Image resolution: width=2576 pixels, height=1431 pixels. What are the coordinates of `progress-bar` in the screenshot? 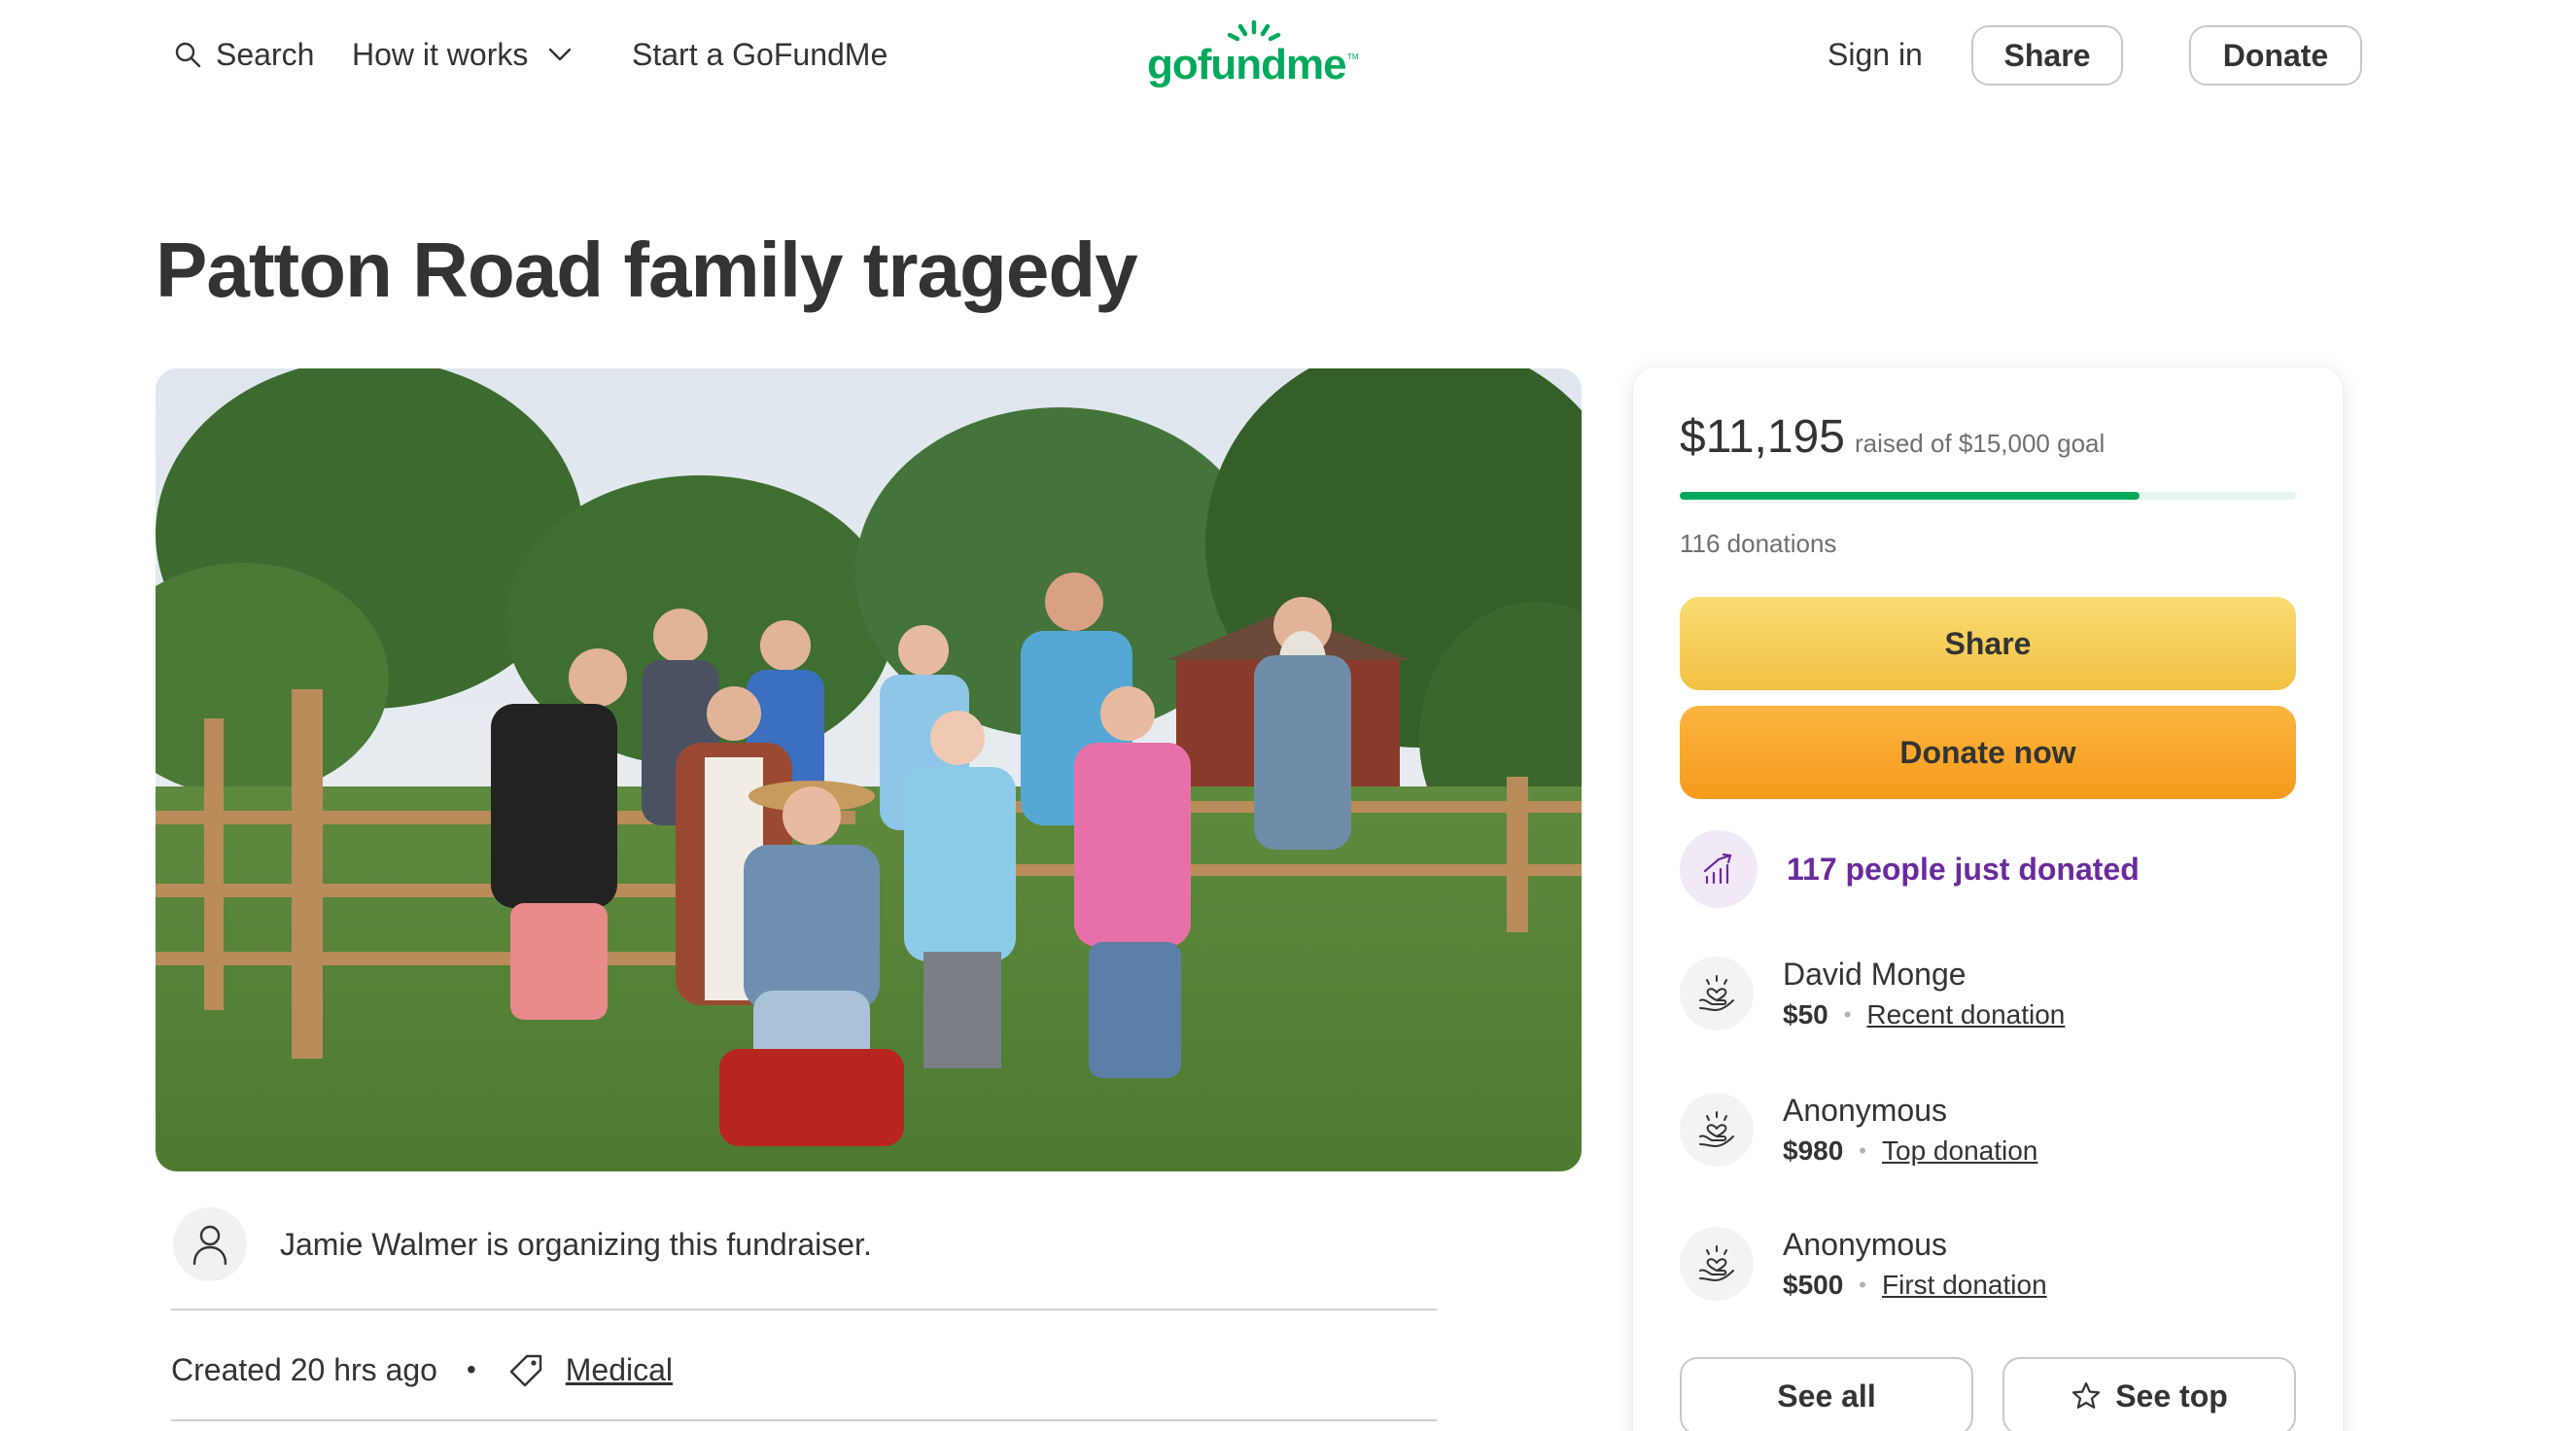 It's located at (1988, 496).